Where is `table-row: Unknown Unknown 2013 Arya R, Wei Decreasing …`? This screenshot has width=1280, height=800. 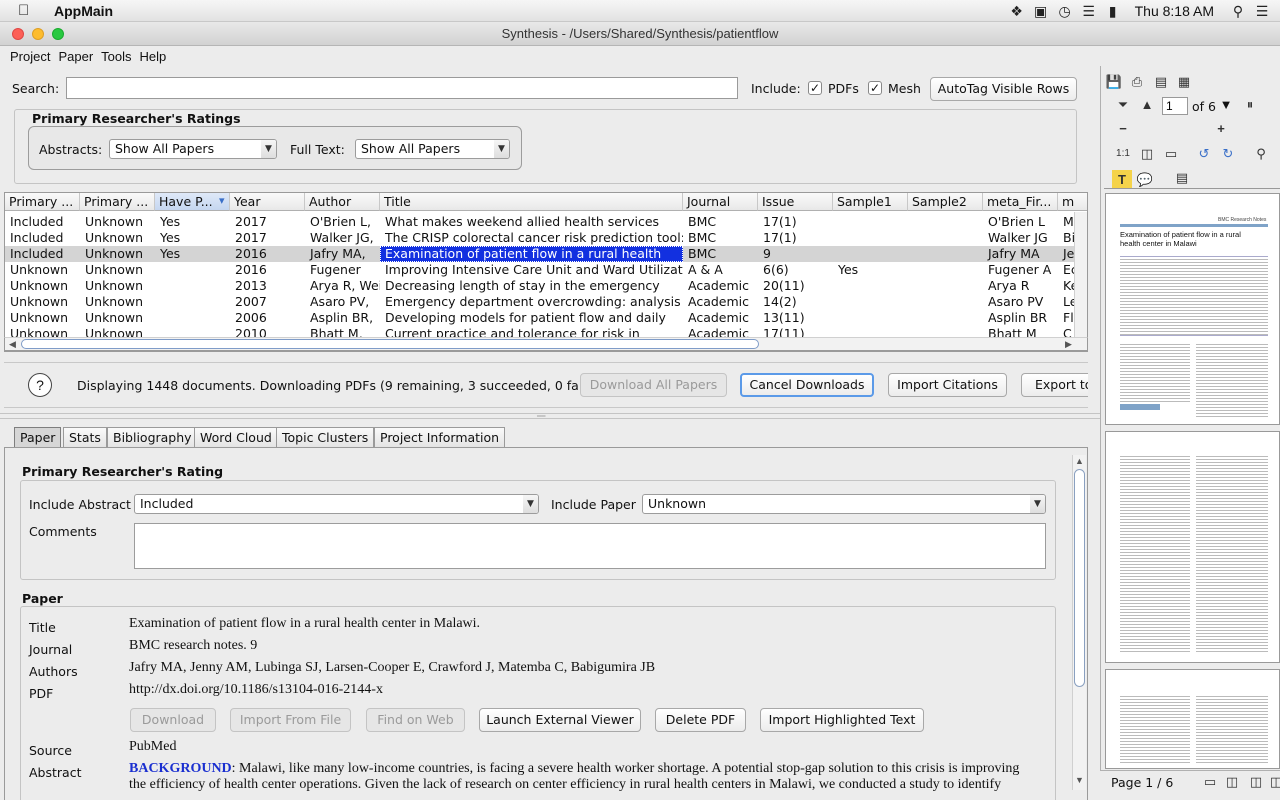
table-row: Unknown Unknown 2013 Arya R, Wei Decreasing … is located at coordinates (546, 286).